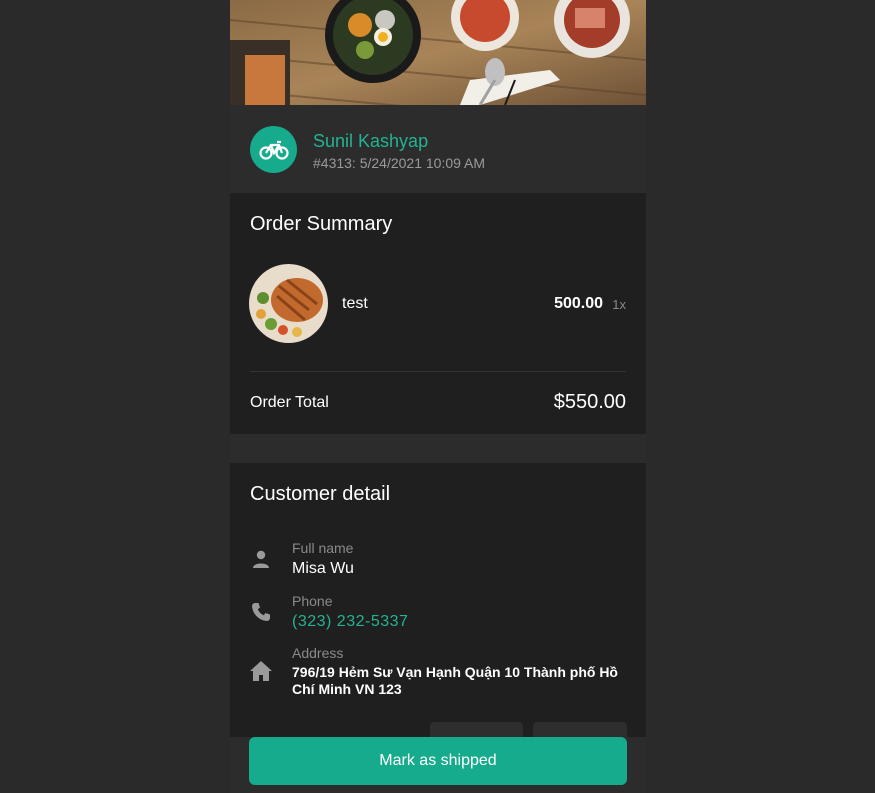  What do you see at coordinates (312, 601) in the screenshot?
I see `phone-label: Phone` at bounding box center [312, 601].